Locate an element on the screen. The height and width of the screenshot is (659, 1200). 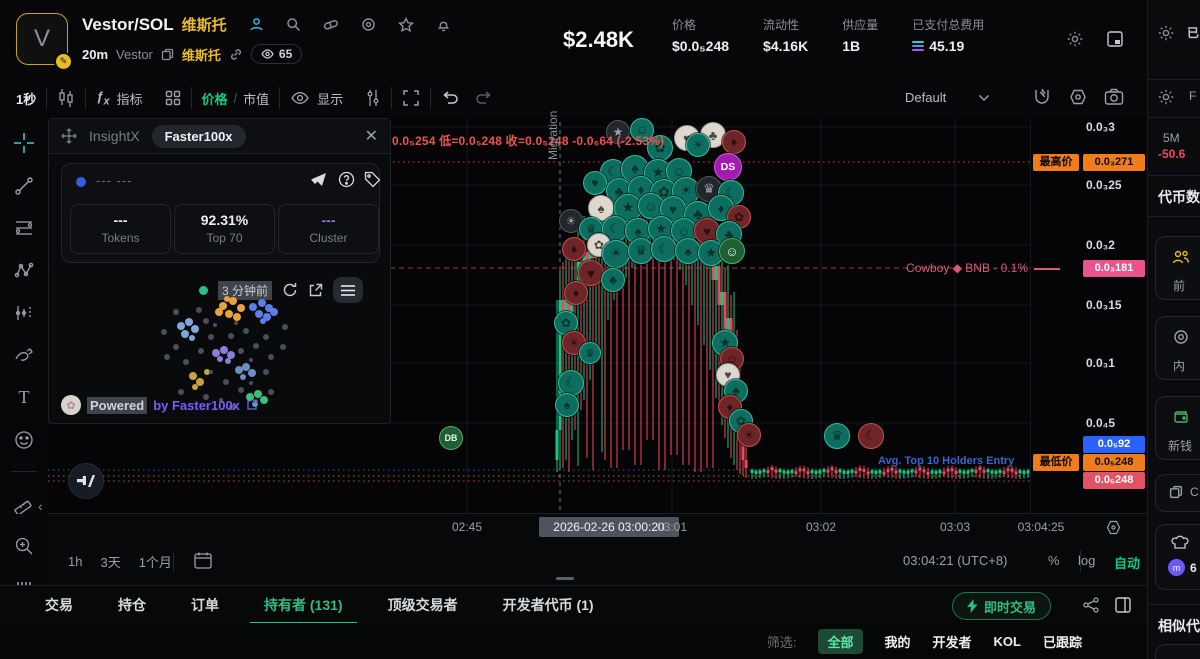
axis-settings-hexagon-icon is located at coordinates (1113, 527).